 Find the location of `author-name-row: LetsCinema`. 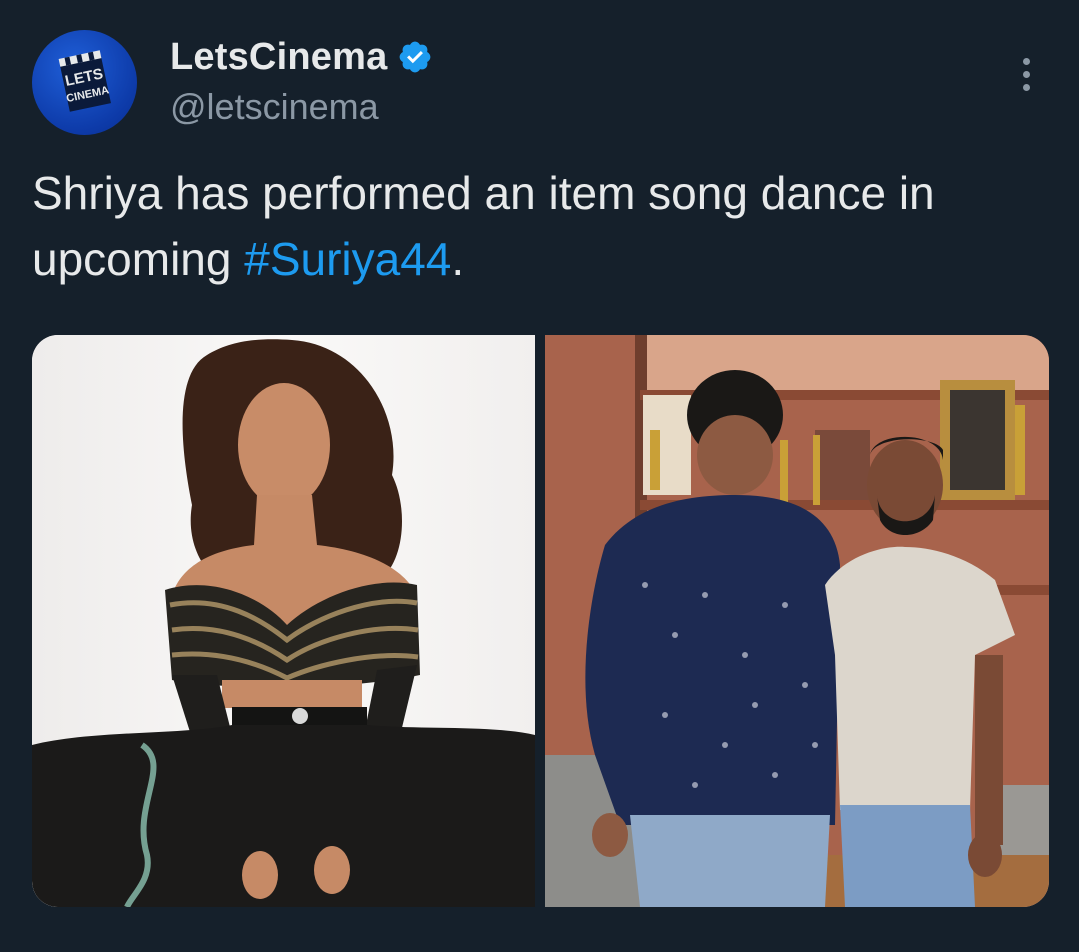

author-name-row: LetsCinema is located at coordinates (301, 57).